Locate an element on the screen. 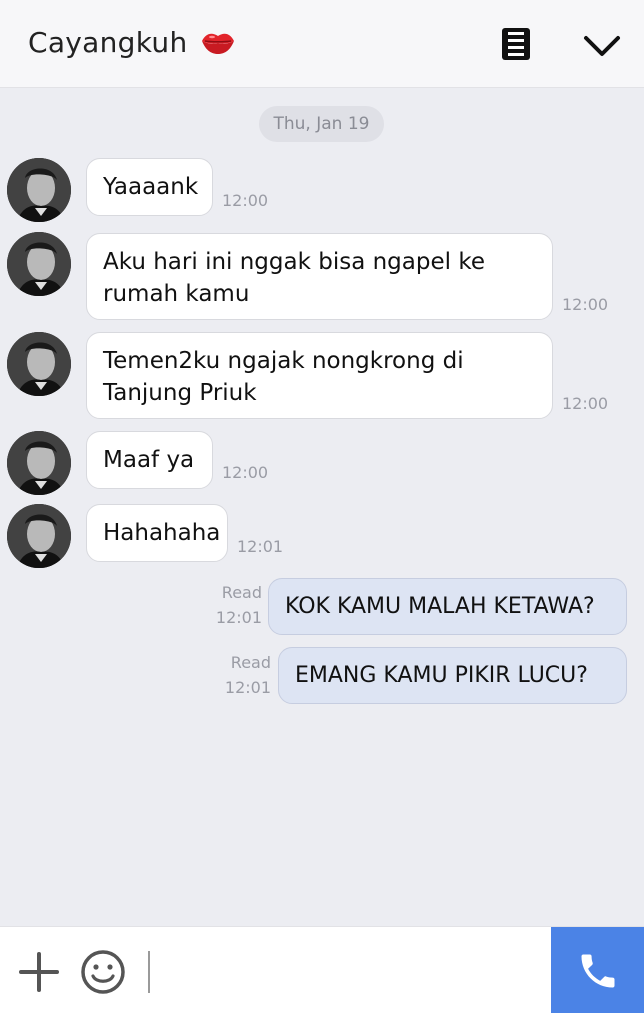 Image resolution: width=644 pixels, height=1013 pixels. date-separator: Thu, Jan 19 is located at coordinates (321, 124).